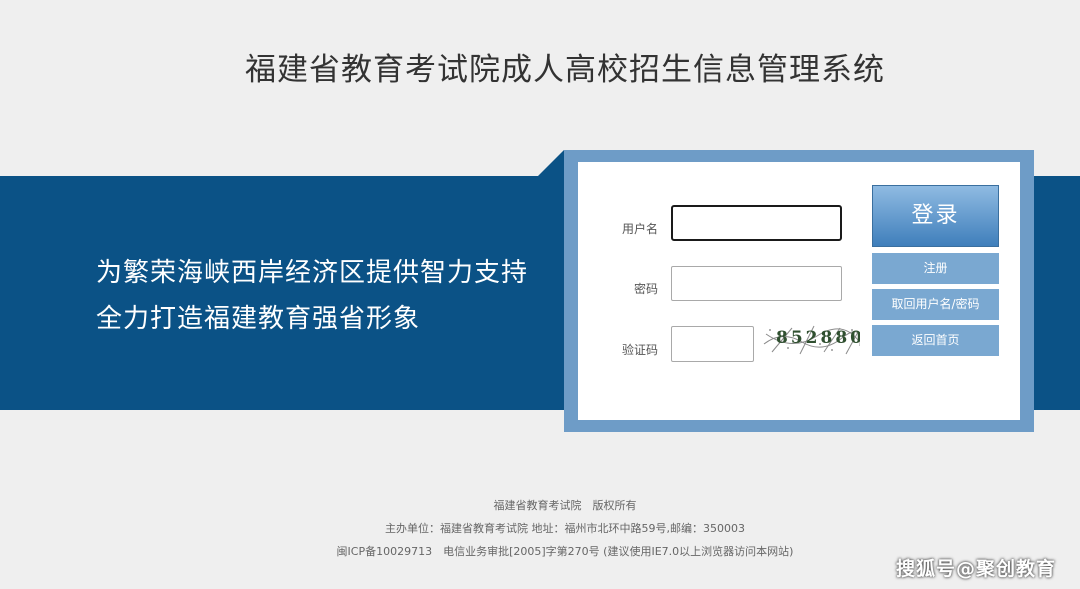 The image size is (1080, 589). What do you see at coordinates (975, 569) in the screenshot?
I see `watermark: 搜狐号@聚创教育` at bounding box center [975, 569].